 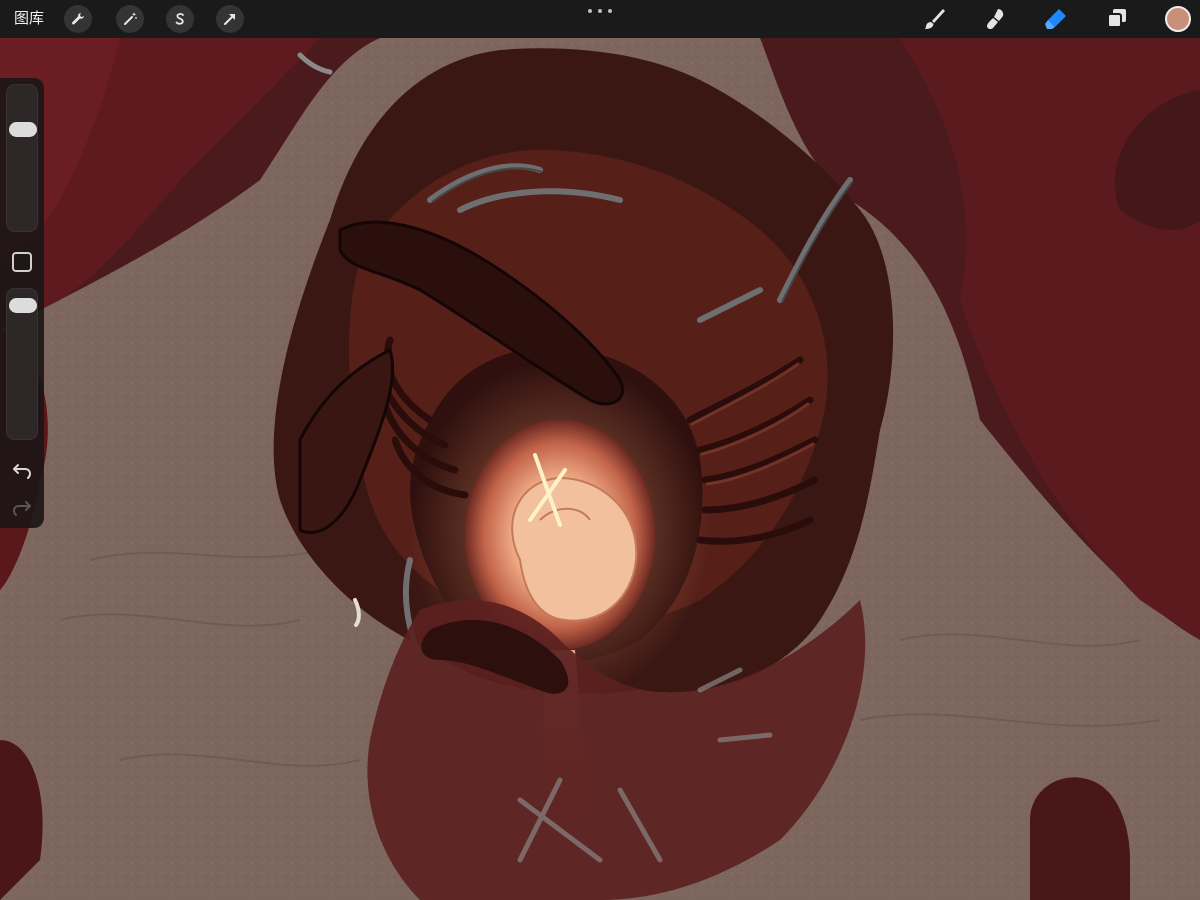 I want to click on layers-icon, so click(x=1116, y=18).